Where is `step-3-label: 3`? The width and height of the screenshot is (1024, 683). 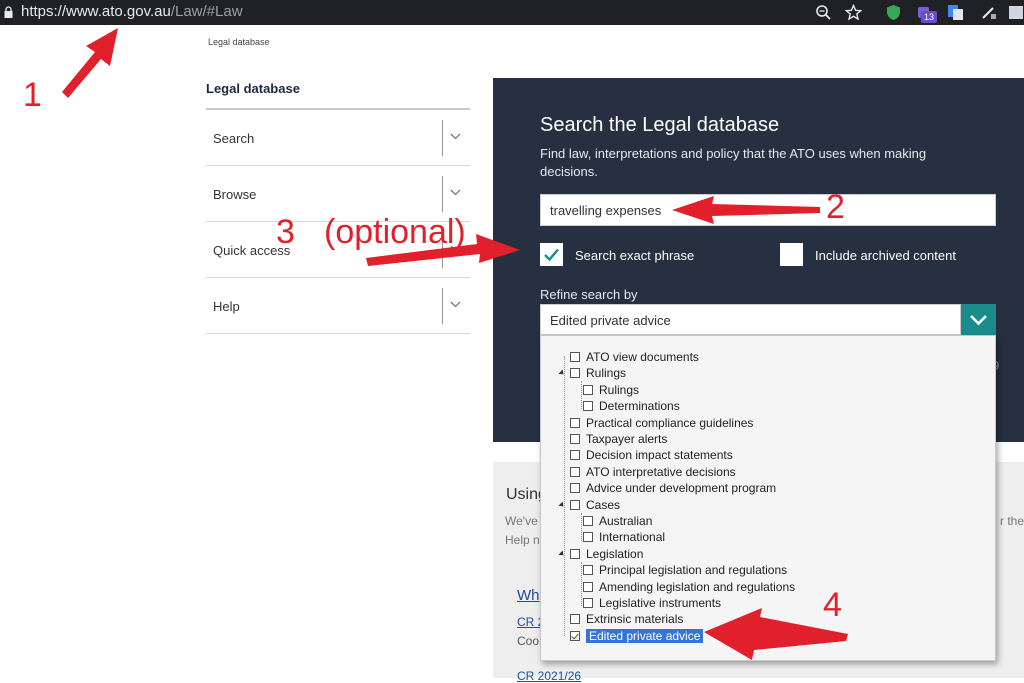 step-3-label: 3 is located at coordinates (285, 232).